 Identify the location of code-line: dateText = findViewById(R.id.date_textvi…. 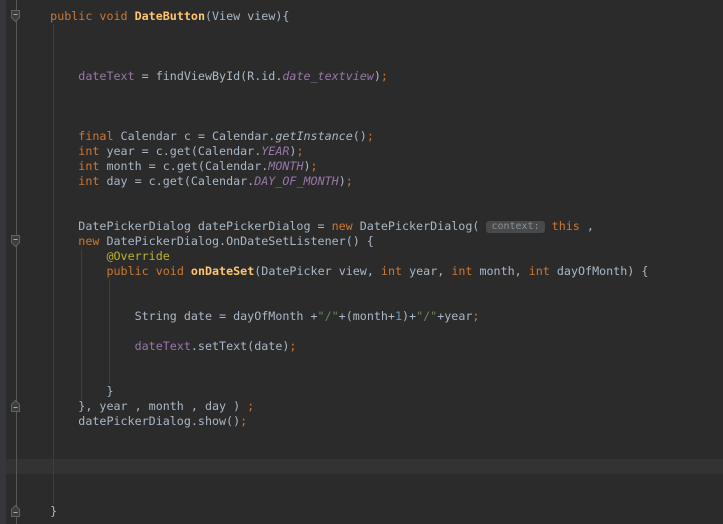
(361, 76).